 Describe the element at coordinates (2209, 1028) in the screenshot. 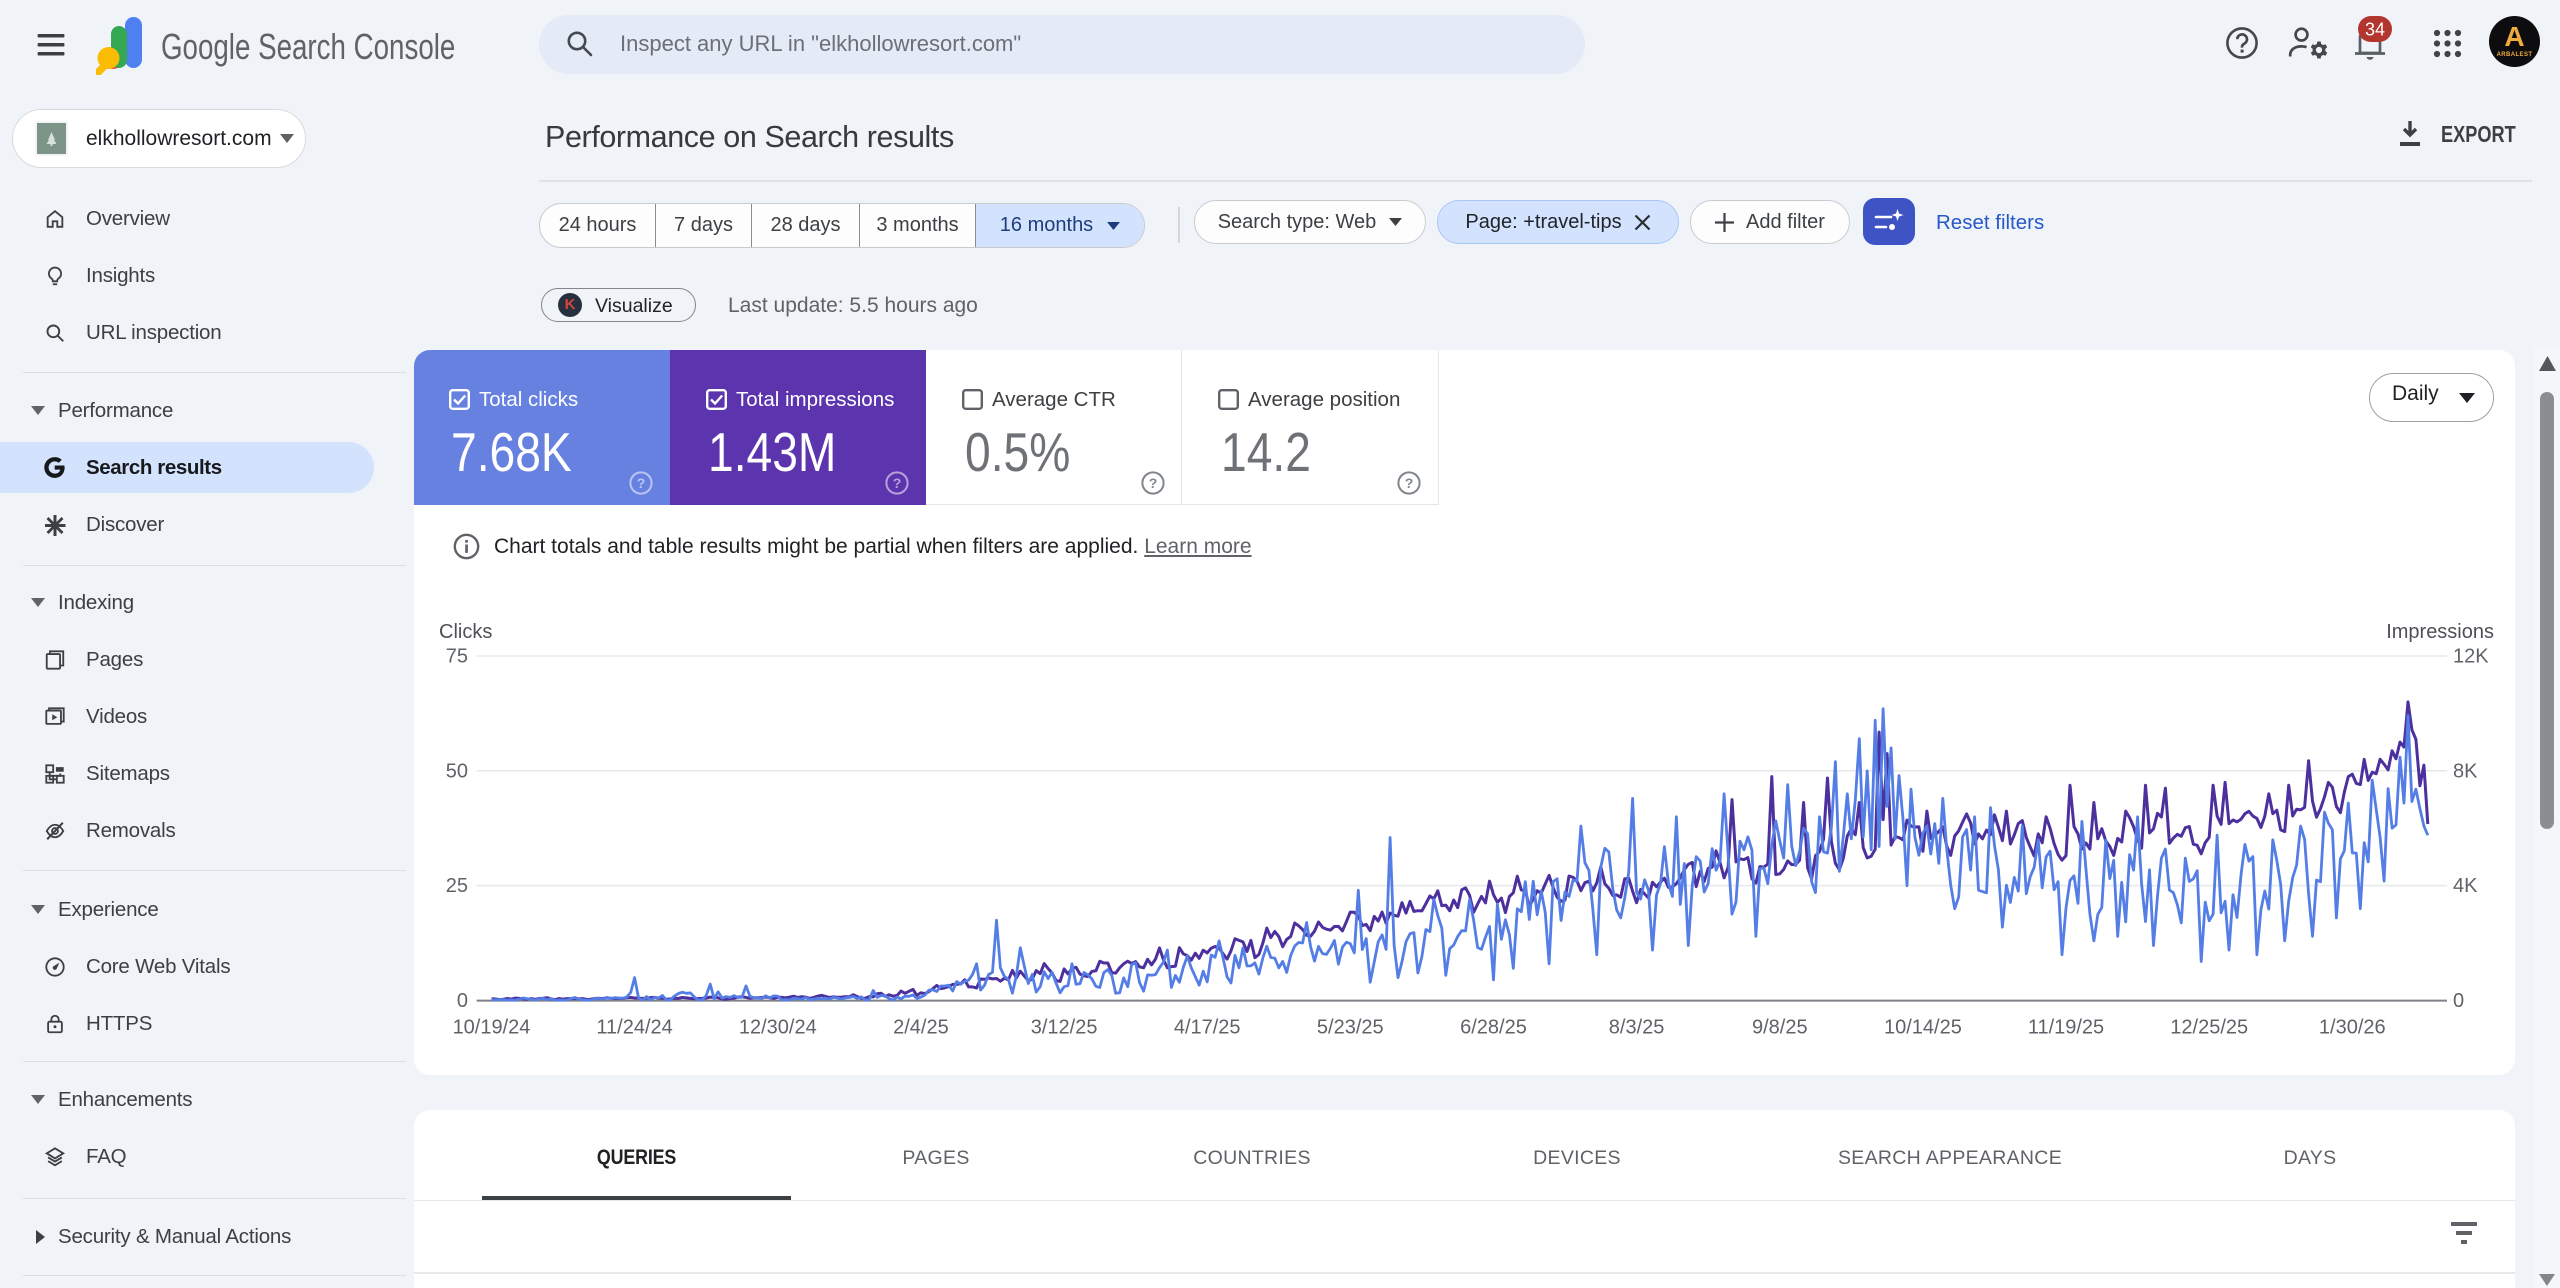

I see `svg-text: 12/25/25` at that location.